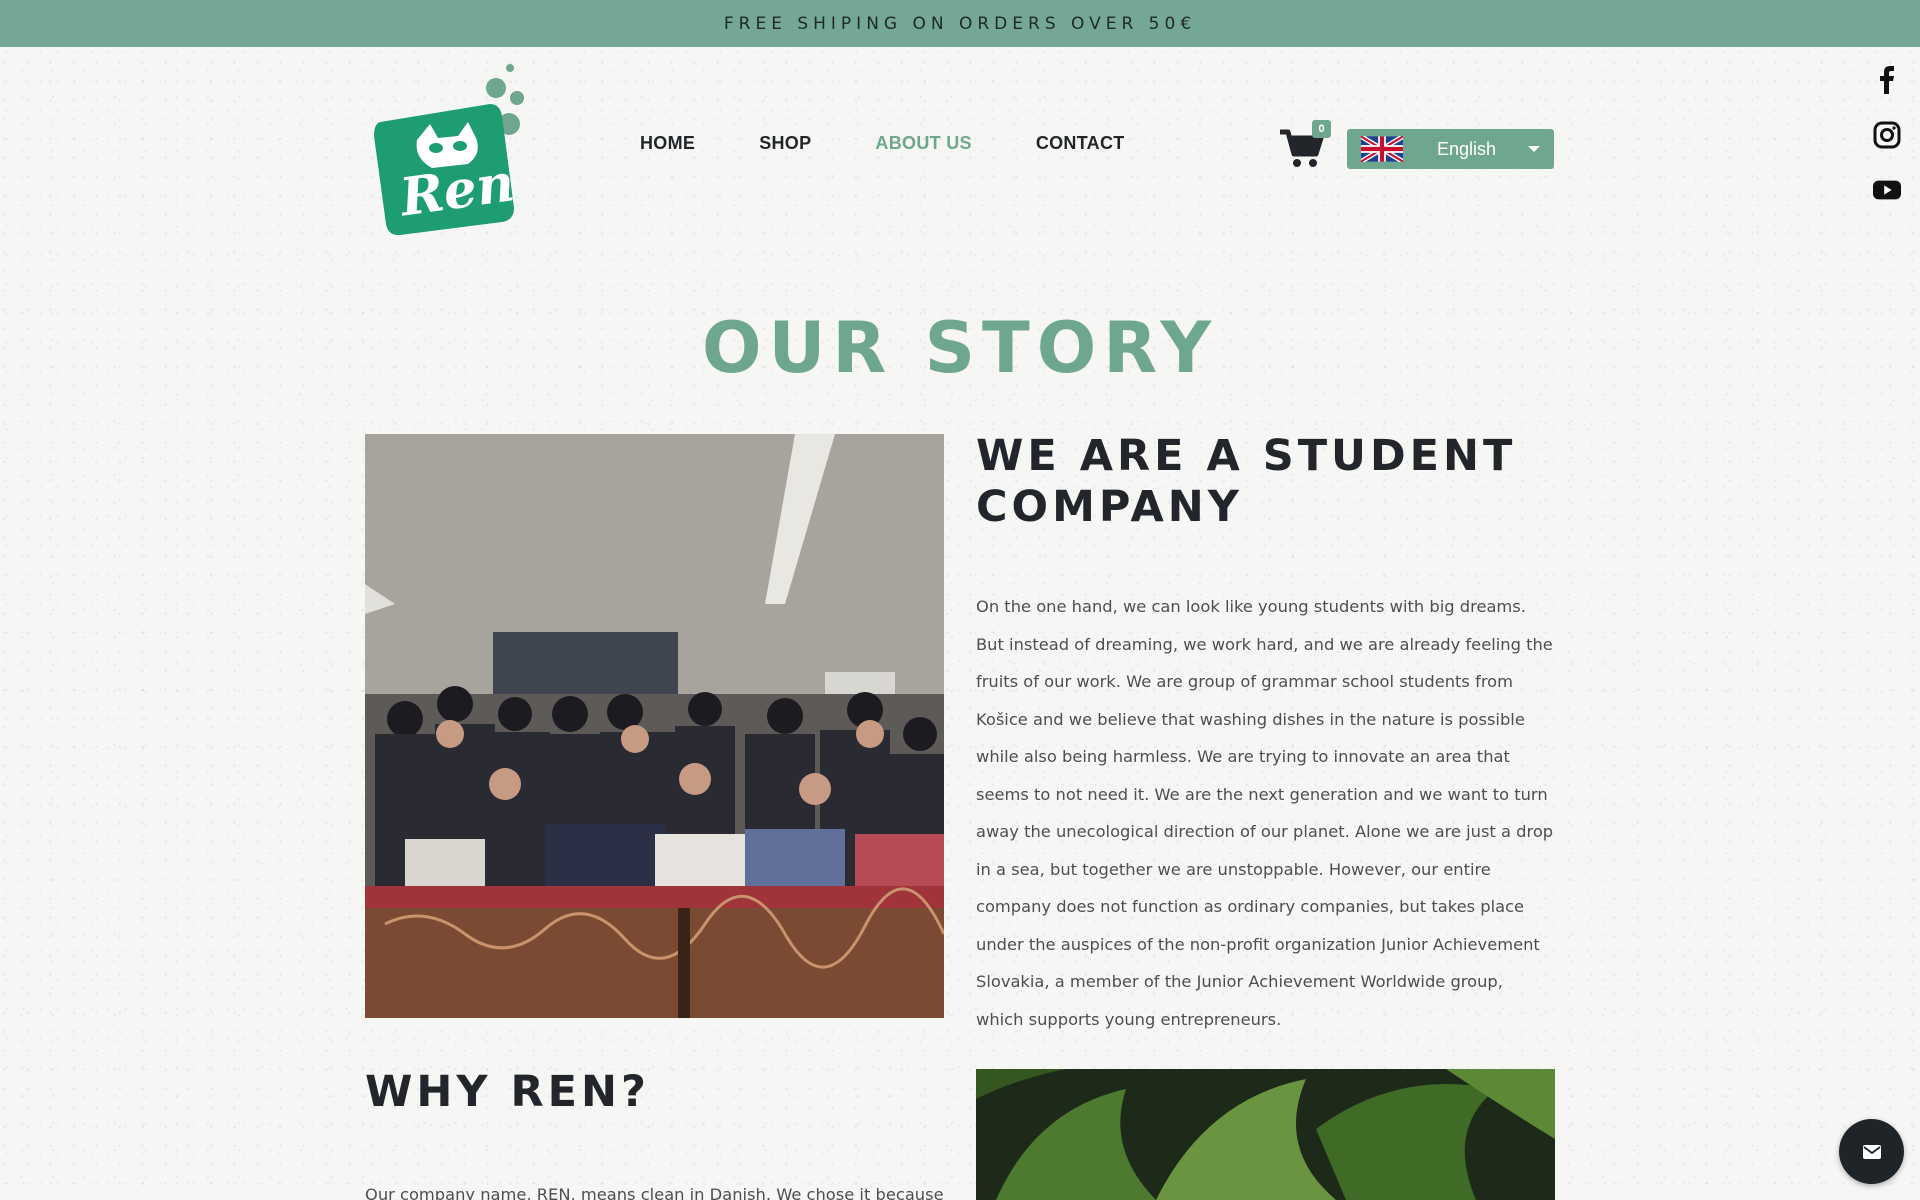  What do you see at coordinates (507, 1092) in the screenshot?
I see `why-ren-heading: WHY REN?` at bounding box center [507, 1092].